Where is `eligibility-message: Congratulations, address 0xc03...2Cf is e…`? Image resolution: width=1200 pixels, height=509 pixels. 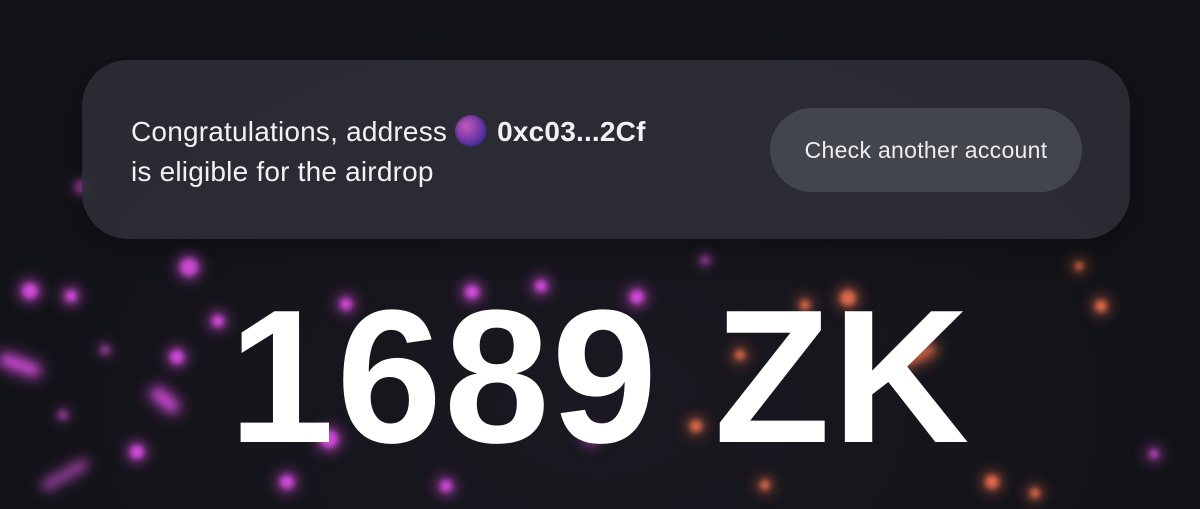 eligibility-message: Congratulations, address 0xc03...2Cf is e… is located at coordinates (388, 152).